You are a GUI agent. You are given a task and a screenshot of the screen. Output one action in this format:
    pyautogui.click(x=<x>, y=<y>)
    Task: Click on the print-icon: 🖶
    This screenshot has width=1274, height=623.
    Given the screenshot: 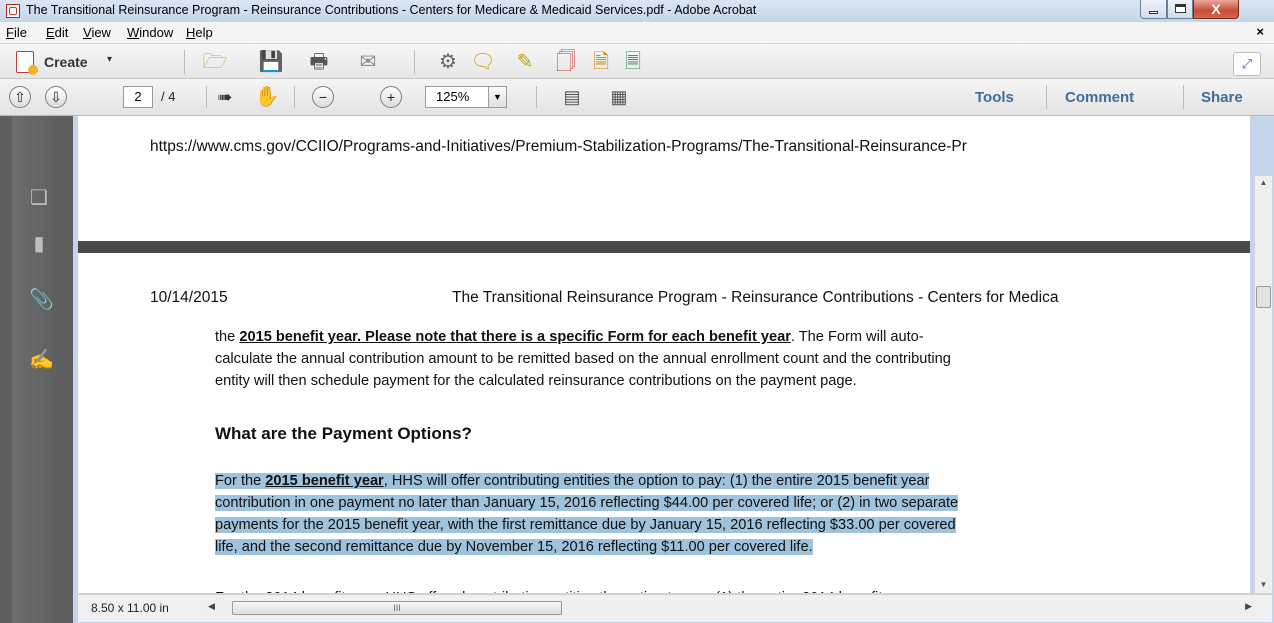 What is the action you would take?
    pyautogui.click(x=319, y=62)
    